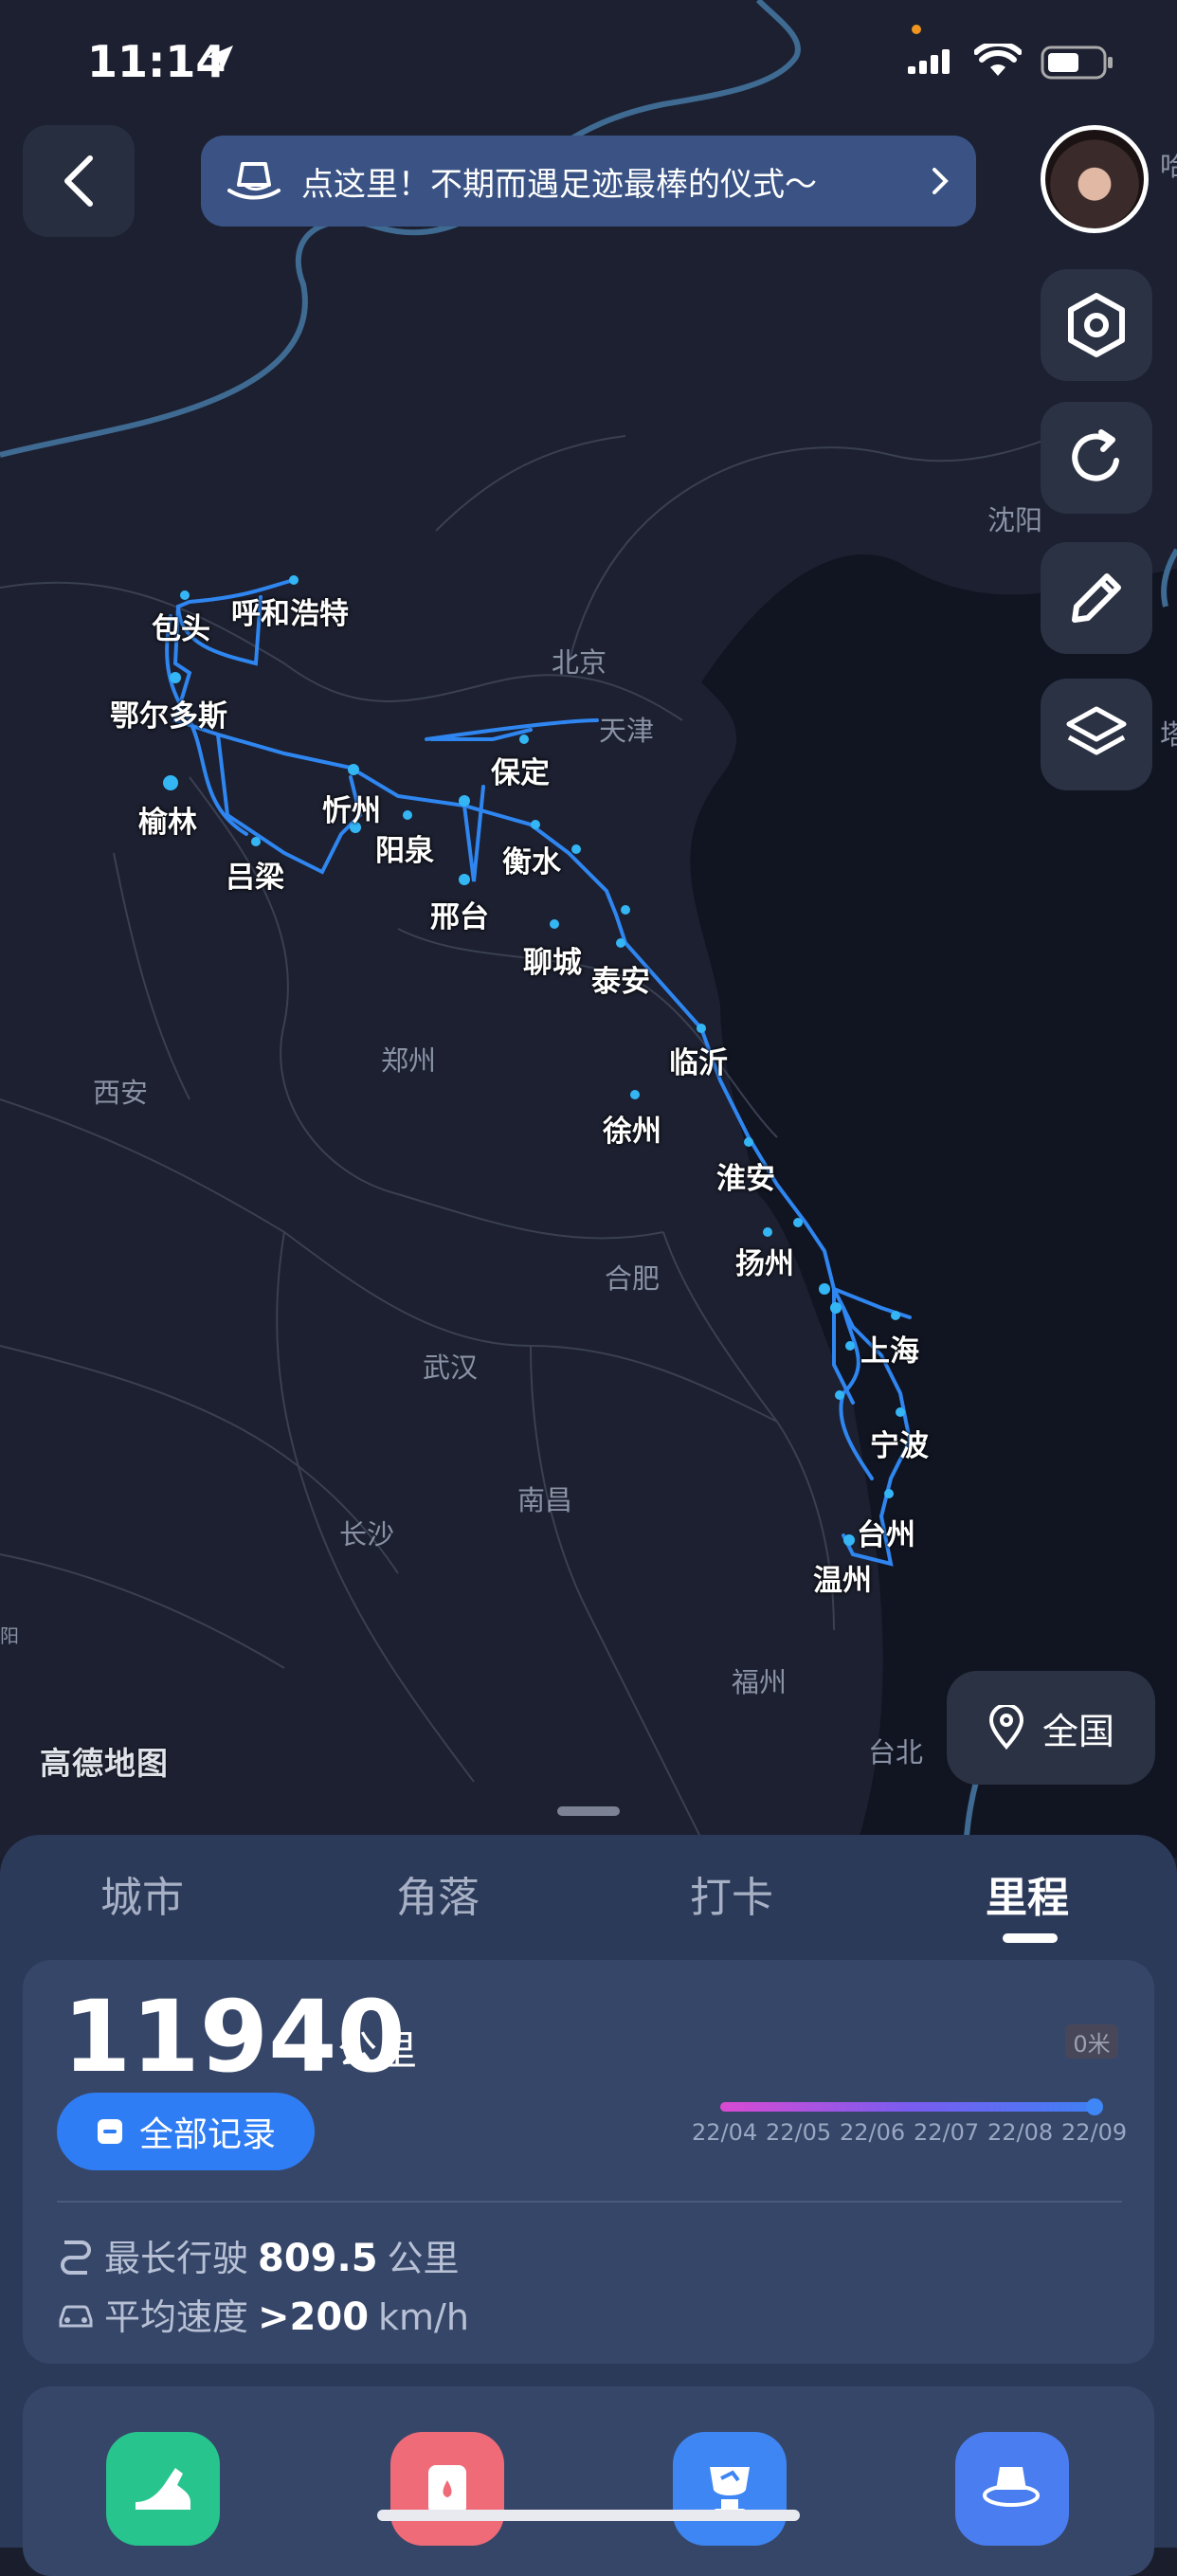  I want to click on month-label: 22/07, so click(947, 2132).